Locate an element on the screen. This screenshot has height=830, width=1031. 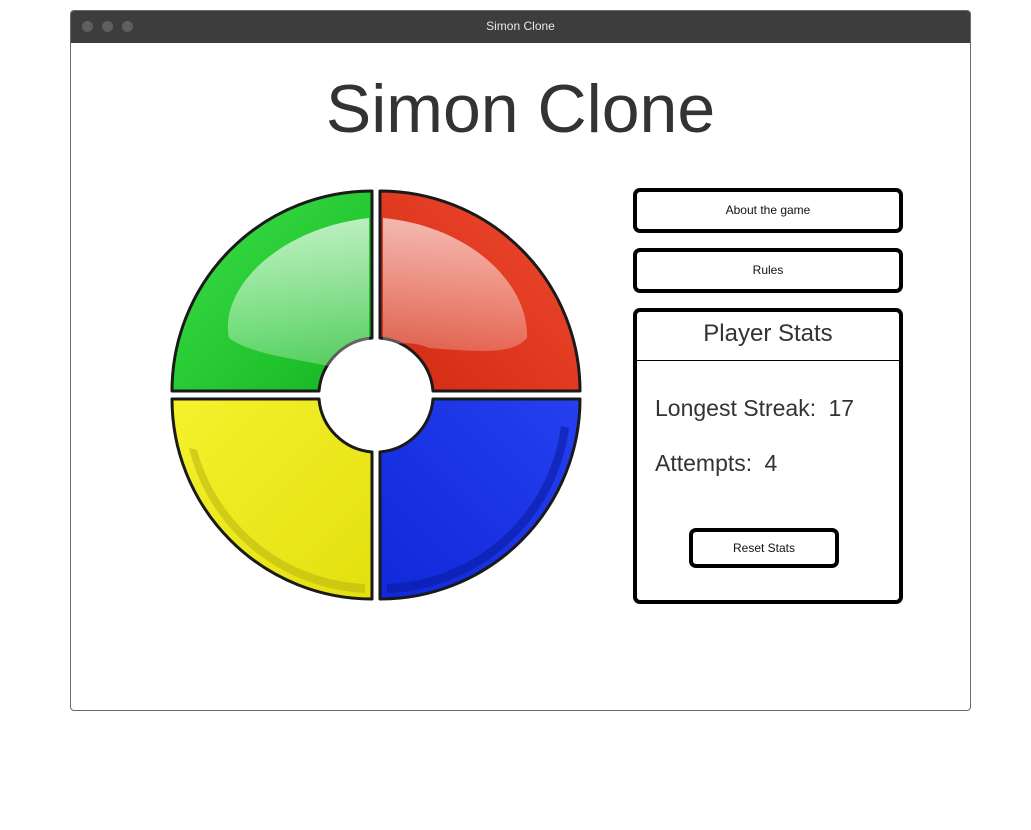
attempts-value: 4 is located at coordinates (771, 463).